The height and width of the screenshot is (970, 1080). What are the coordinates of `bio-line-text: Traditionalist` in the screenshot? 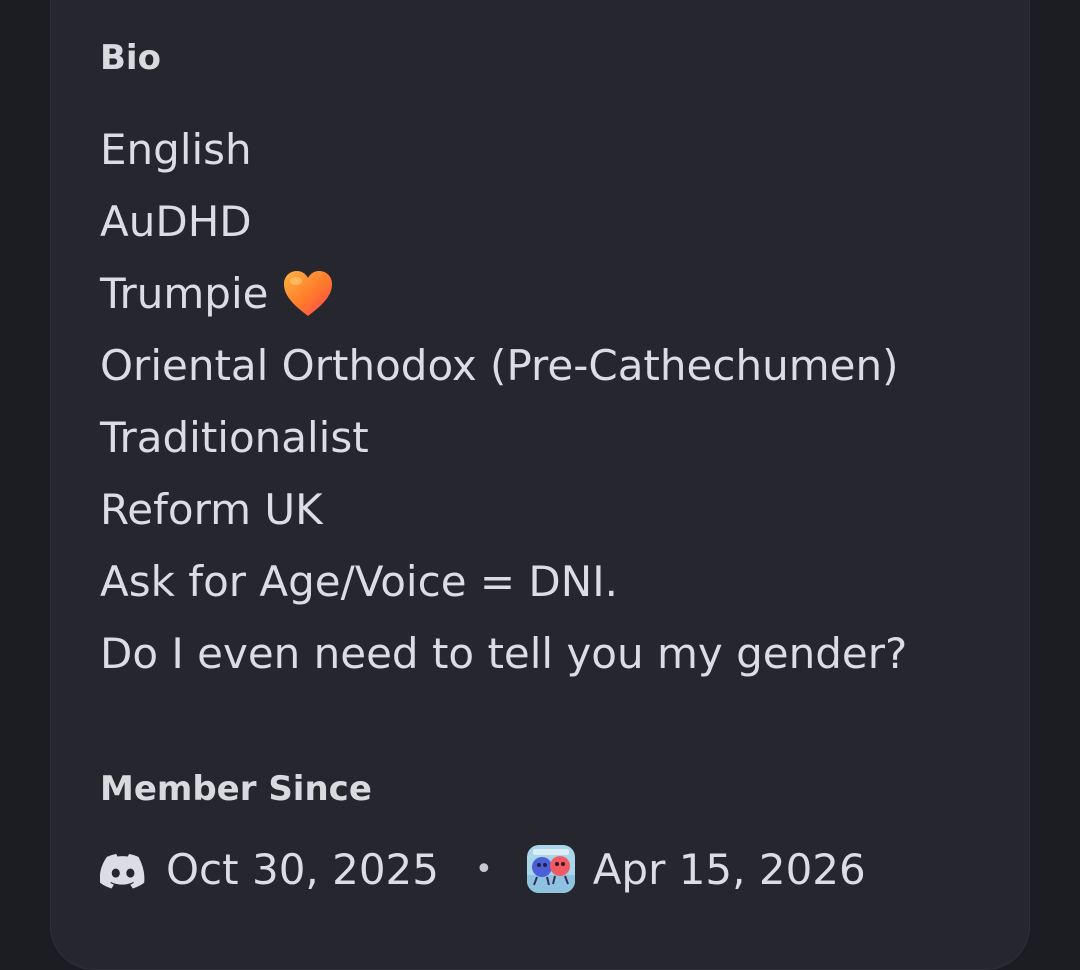 It's located at (234, 437).